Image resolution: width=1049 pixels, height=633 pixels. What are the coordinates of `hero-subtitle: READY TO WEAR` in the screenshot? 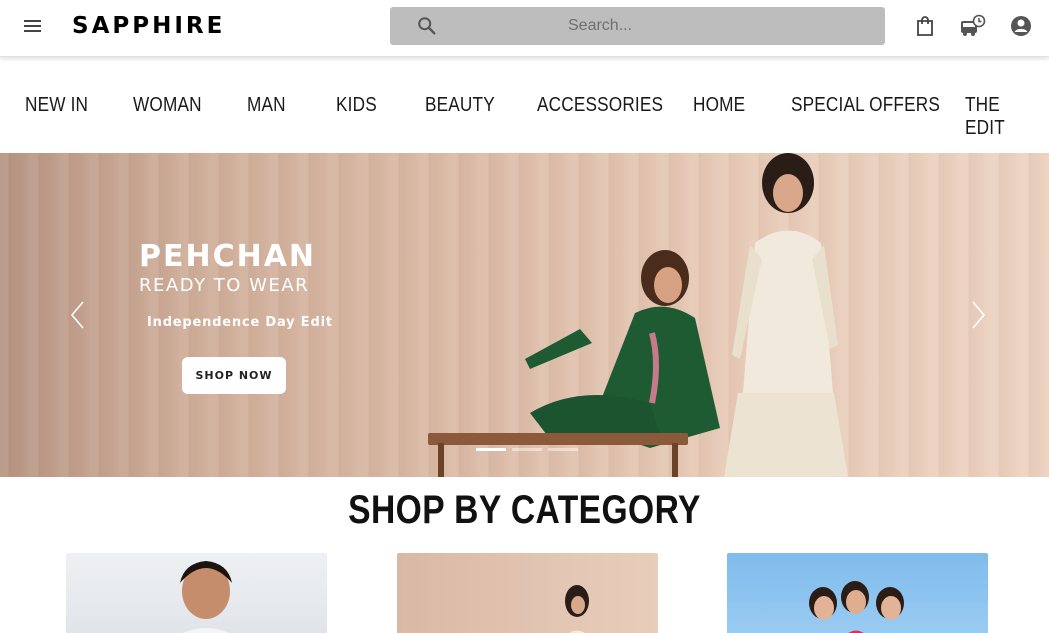 It's located at (224, 285).